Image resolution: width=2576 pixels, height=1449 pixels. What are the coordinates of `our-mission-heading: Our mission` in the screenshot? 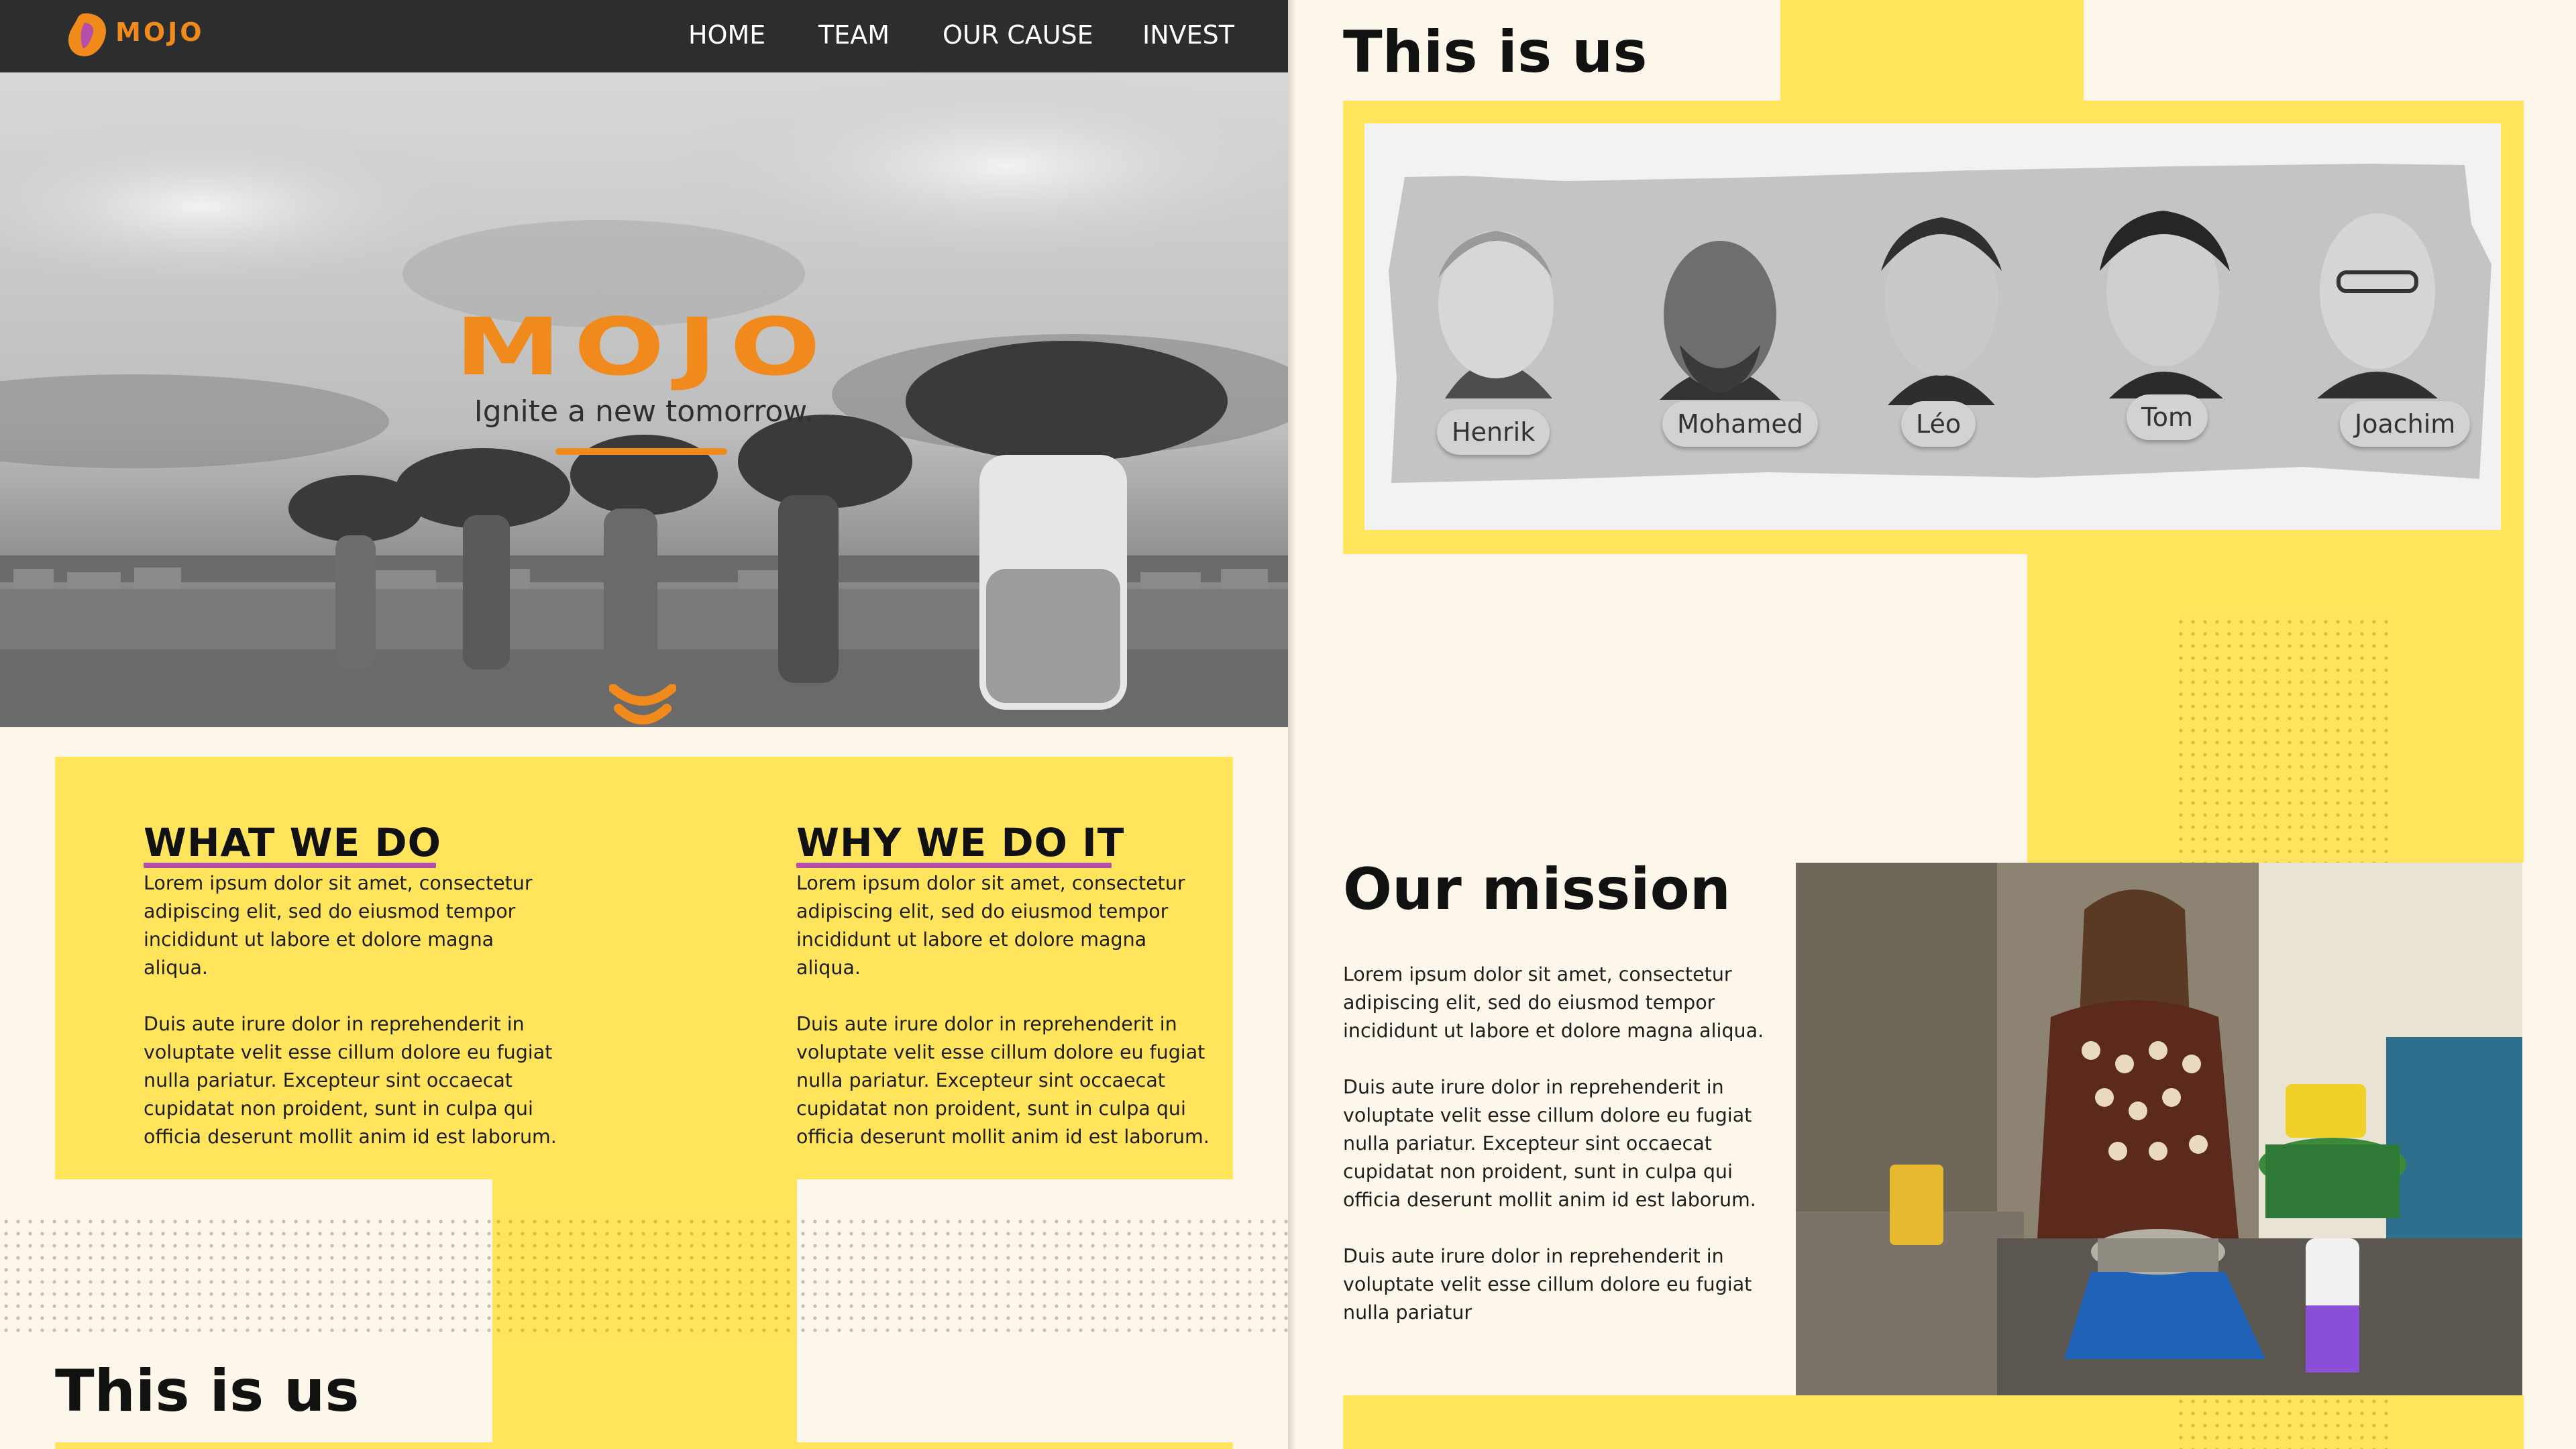 It's located at (1537, 889).